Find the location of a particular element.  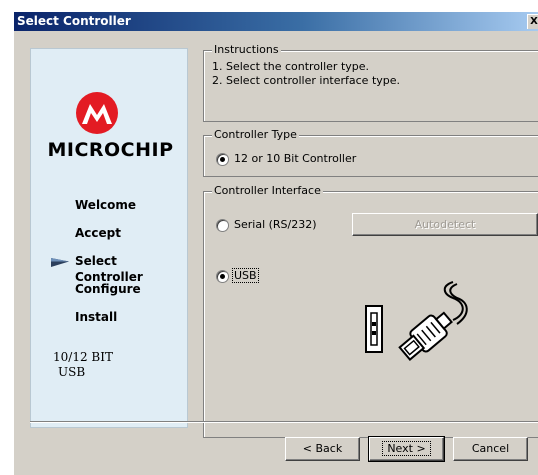

instruction-line-2: 2. Select controller interface type. is located at coordinates (306, 80).